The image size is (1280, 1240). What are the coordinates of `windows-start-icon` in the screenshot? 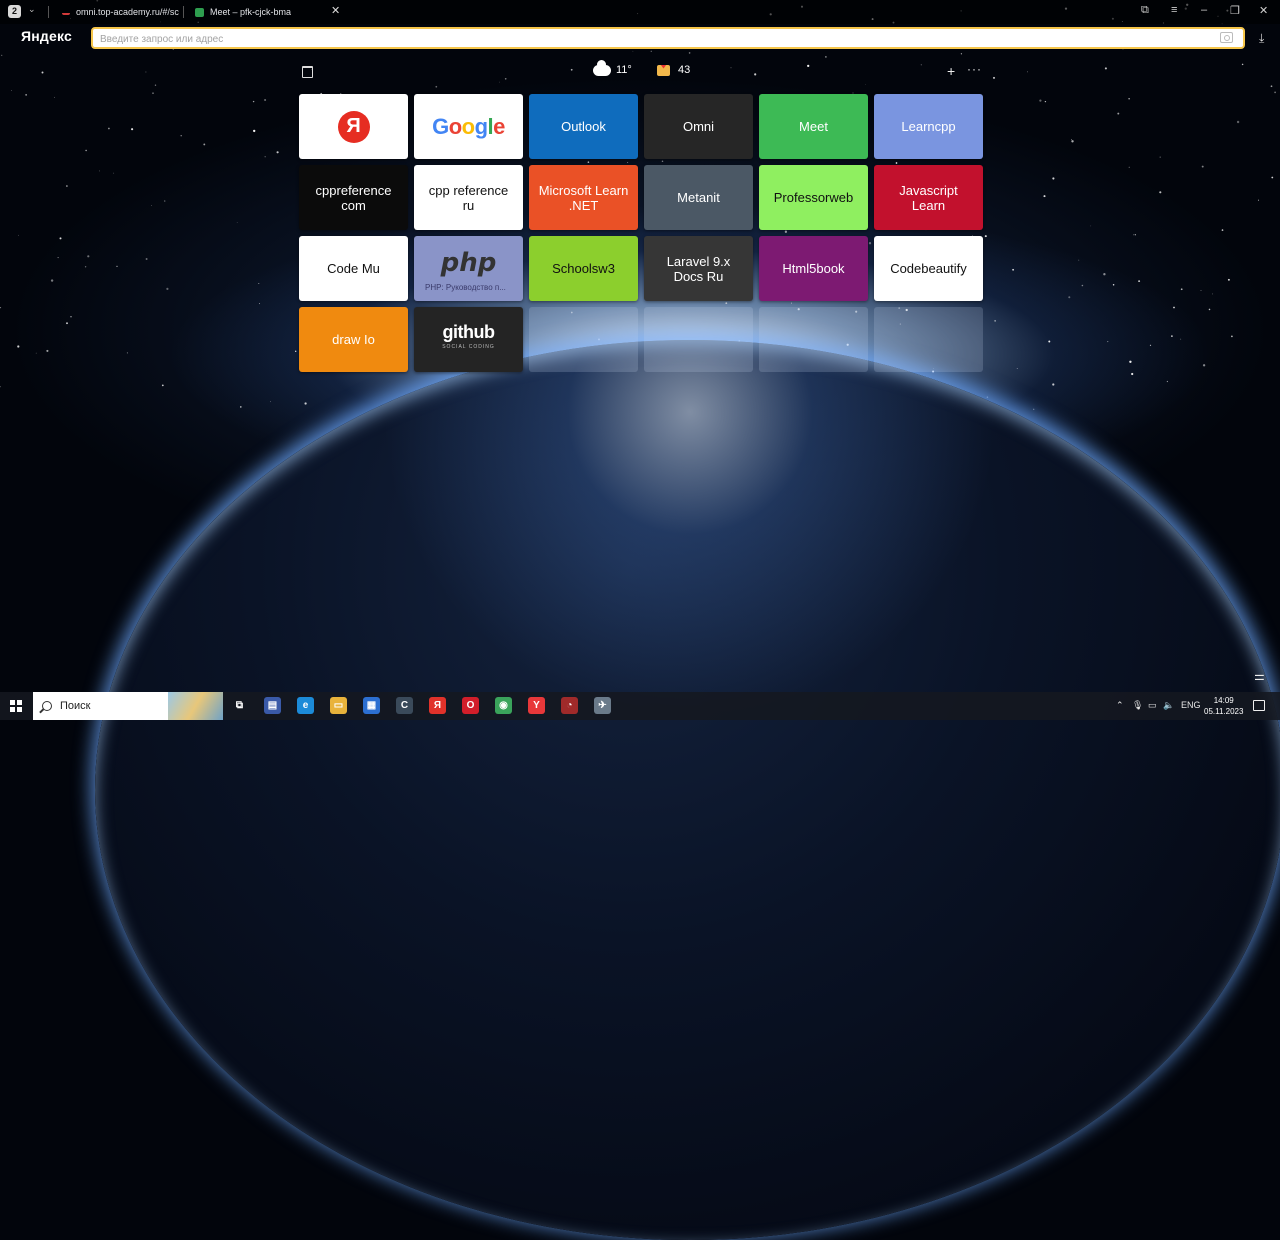 It's located at (16, 706).